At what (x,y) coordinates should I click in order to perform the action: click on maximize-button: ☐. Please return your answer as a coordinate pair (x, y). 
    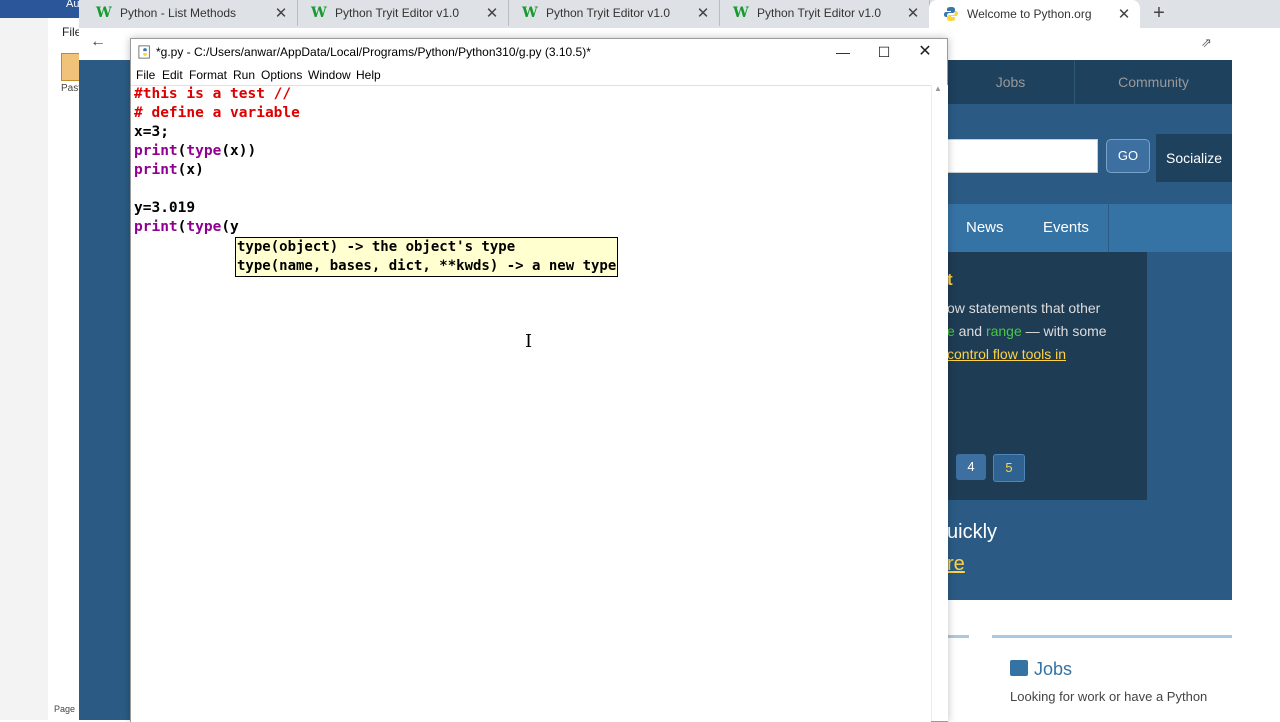
    Looking at the image, I should click on (884, 52).